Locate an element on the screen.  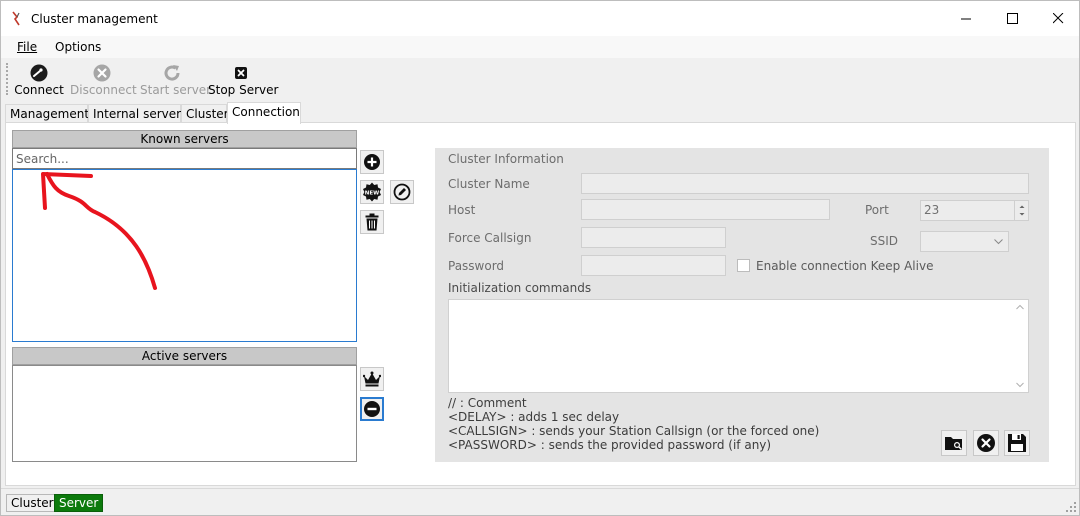
app-icon is located at coordinates (16, 18).